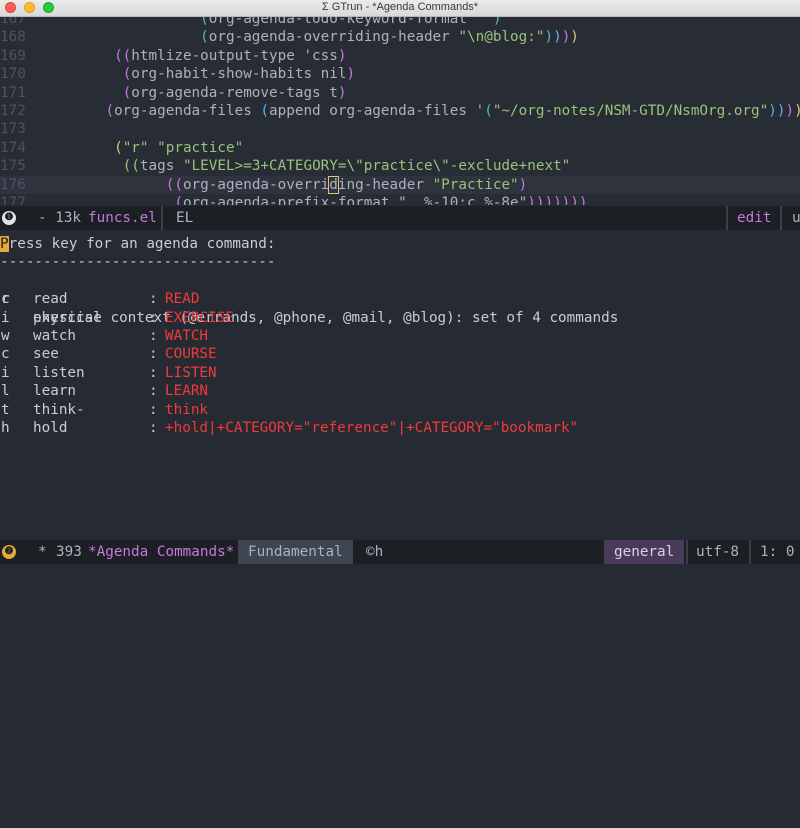  I want to click on line-number: 168, so click(13, 37).